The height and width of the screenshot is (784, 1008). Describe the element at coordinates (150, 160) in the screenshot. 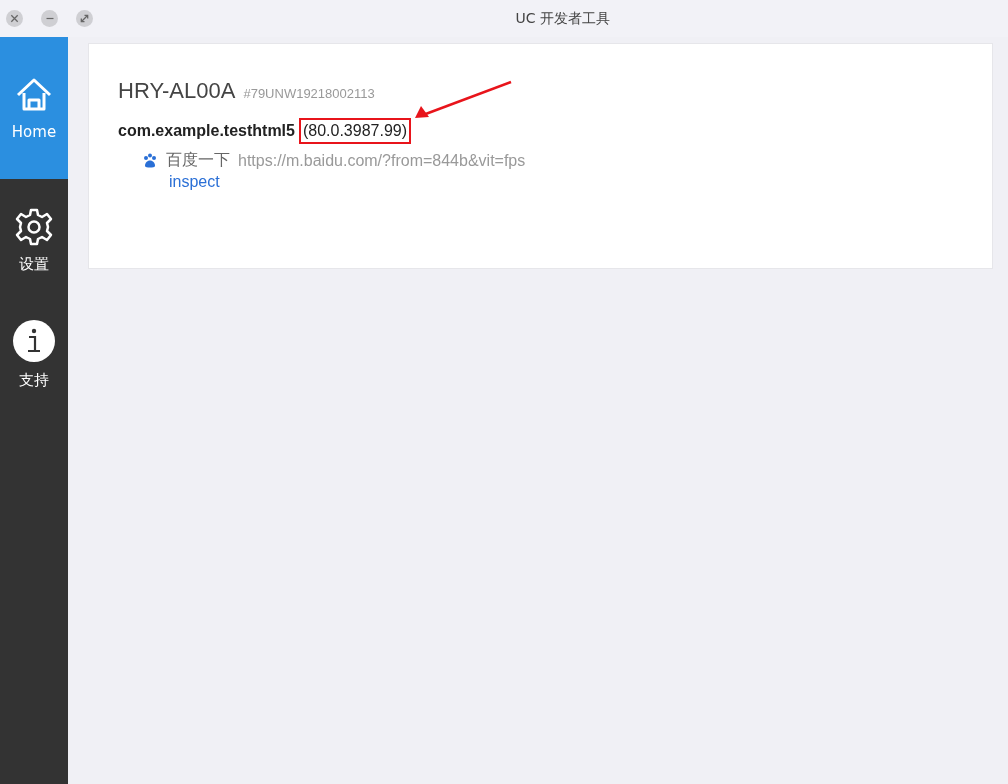

I see `paw-icon` at that location.